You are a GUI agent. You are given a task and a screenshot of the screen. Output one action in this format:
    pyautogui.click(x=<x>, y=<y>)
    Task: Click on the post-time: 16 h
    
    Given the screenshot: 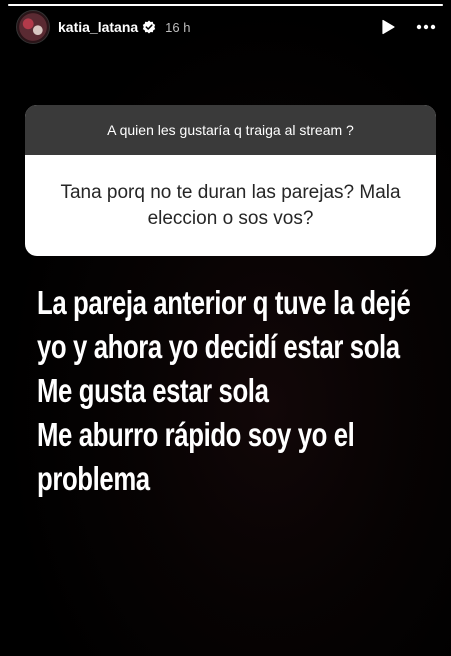 What is the action you would take?
    pyautogui.click(x=178, y=27)
    